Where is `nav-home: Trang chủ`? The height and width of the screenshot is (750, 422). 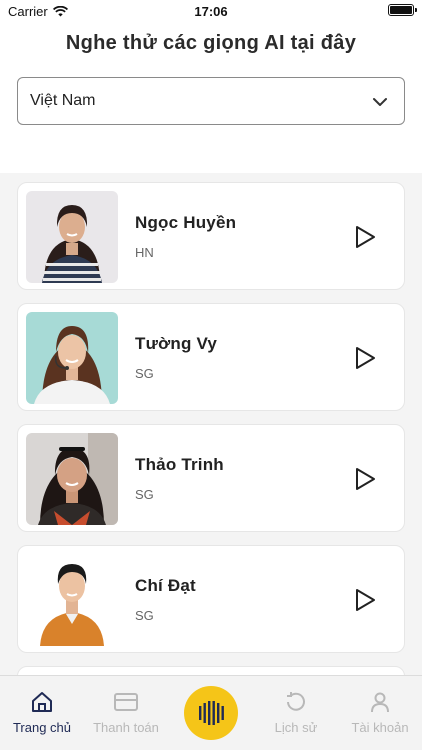 nav-home: Trang chủ is located at coordinates (42, 710).